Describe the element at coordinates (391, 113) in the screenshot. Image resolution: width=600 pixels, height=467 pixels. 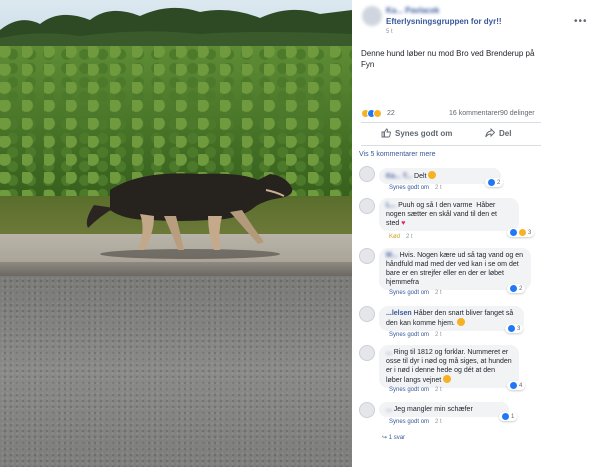
I see `reaction-count: 22` at that location.